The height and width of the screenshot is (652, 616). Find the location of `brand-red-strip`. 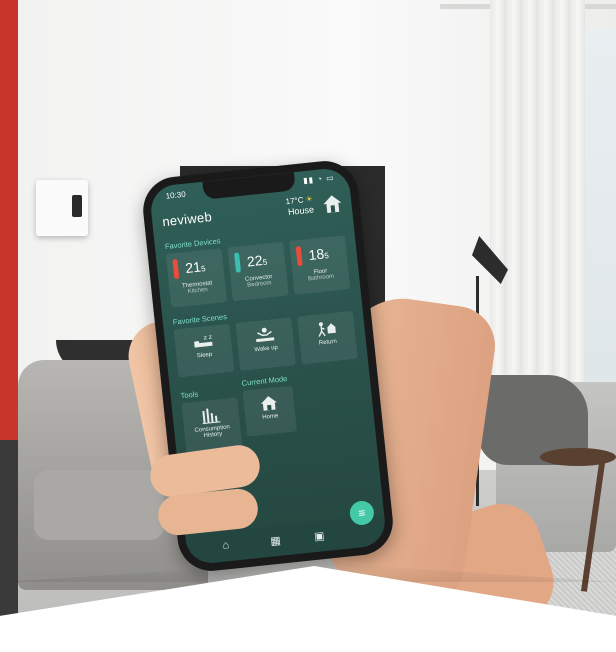

brand-red-strip is located at coordinates (9, 220).